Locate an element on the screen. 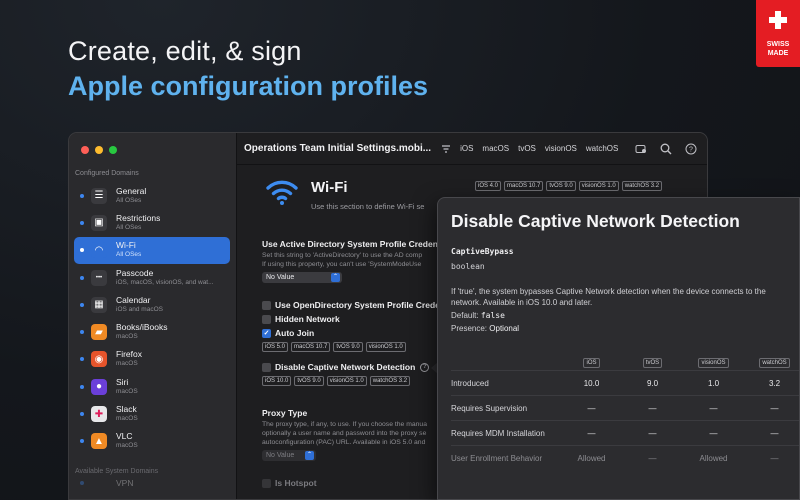 Image resolution: width=800 pixels, height=500 pixels. search-icon is located at coordinates (665, 148).